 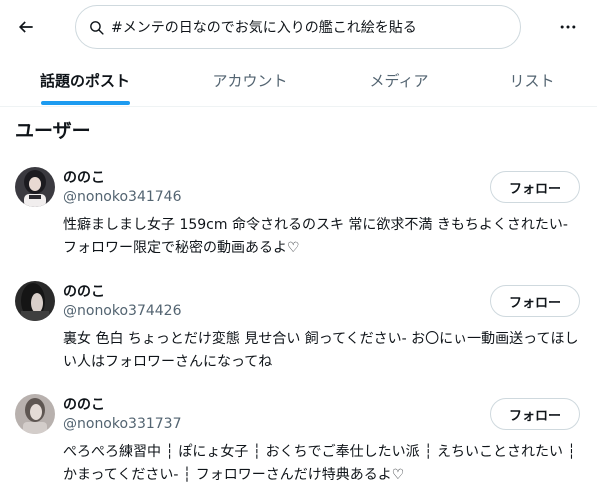 What do you see at coordinates (97, 27) in the screenshot?
I see `search-icon` at bounding box center [97, 27].